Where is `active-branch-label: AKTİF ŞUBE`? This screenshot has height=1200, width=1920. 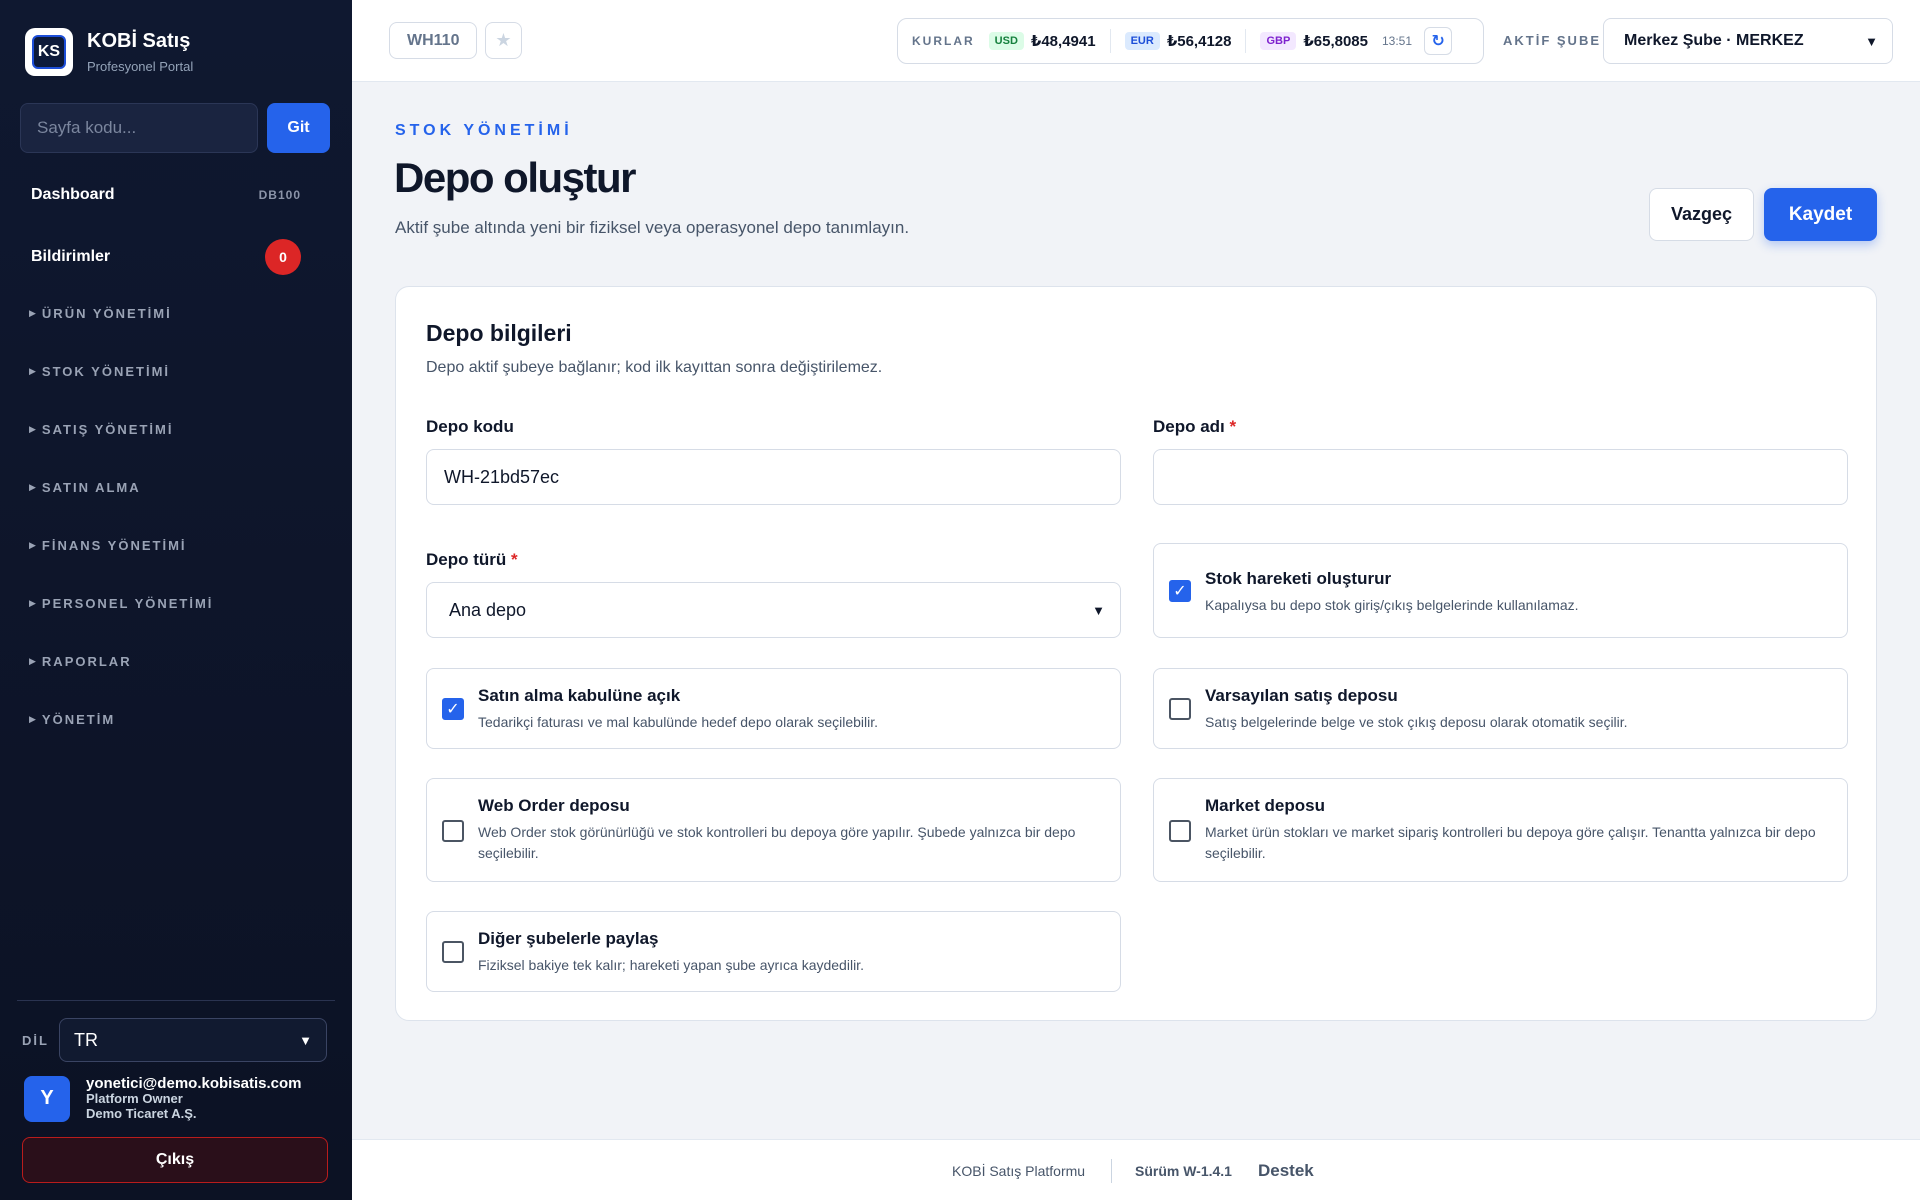 active-branch-label: AKTİF ŞUBE is located at coordinates (1552, 40).